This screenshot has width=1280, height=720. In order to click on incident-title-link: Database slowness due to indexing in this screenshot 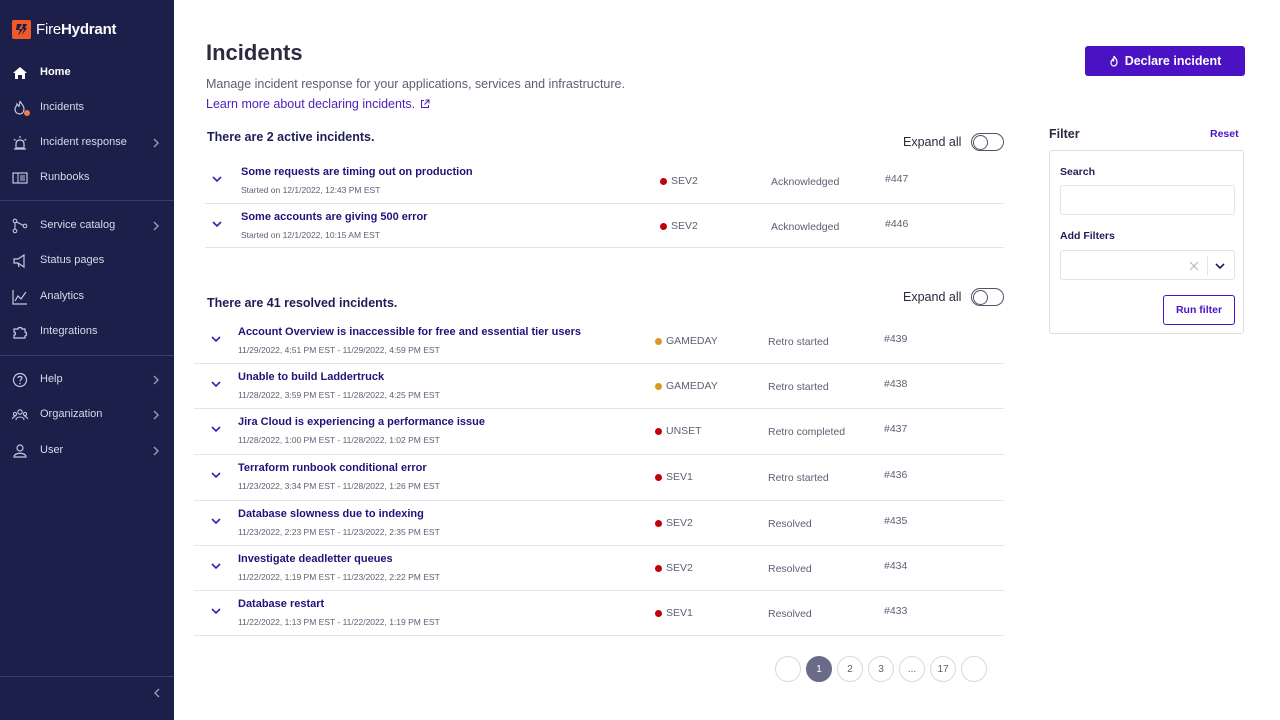, I will do `click(331, 514)`.